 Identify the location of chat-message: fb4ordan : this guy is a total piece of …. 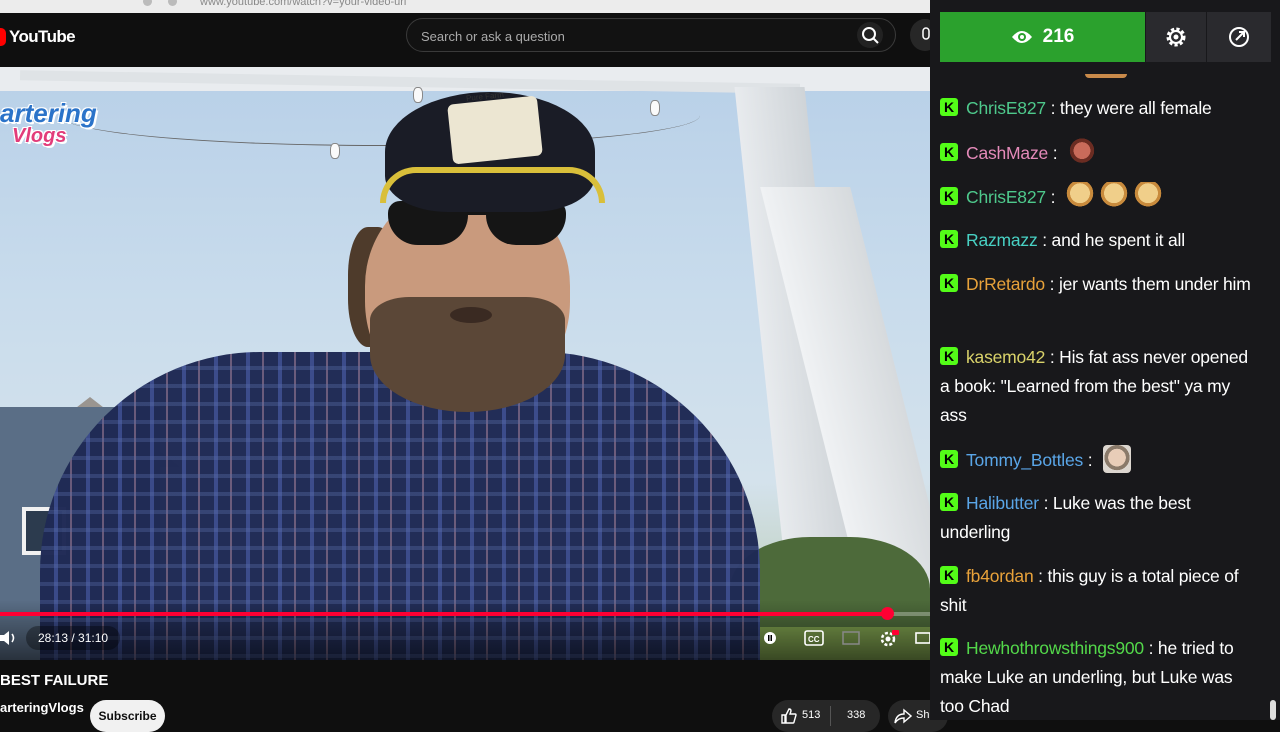
(1100, 591).